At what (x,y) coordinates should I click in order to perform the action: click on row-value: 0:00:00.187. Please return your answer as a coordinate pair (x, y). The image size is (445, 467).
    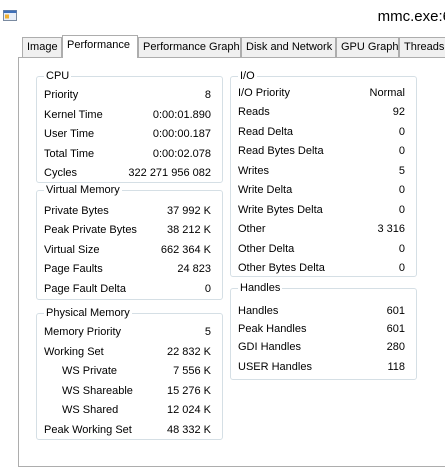
    Looking at the image, I should click on (181, 134).